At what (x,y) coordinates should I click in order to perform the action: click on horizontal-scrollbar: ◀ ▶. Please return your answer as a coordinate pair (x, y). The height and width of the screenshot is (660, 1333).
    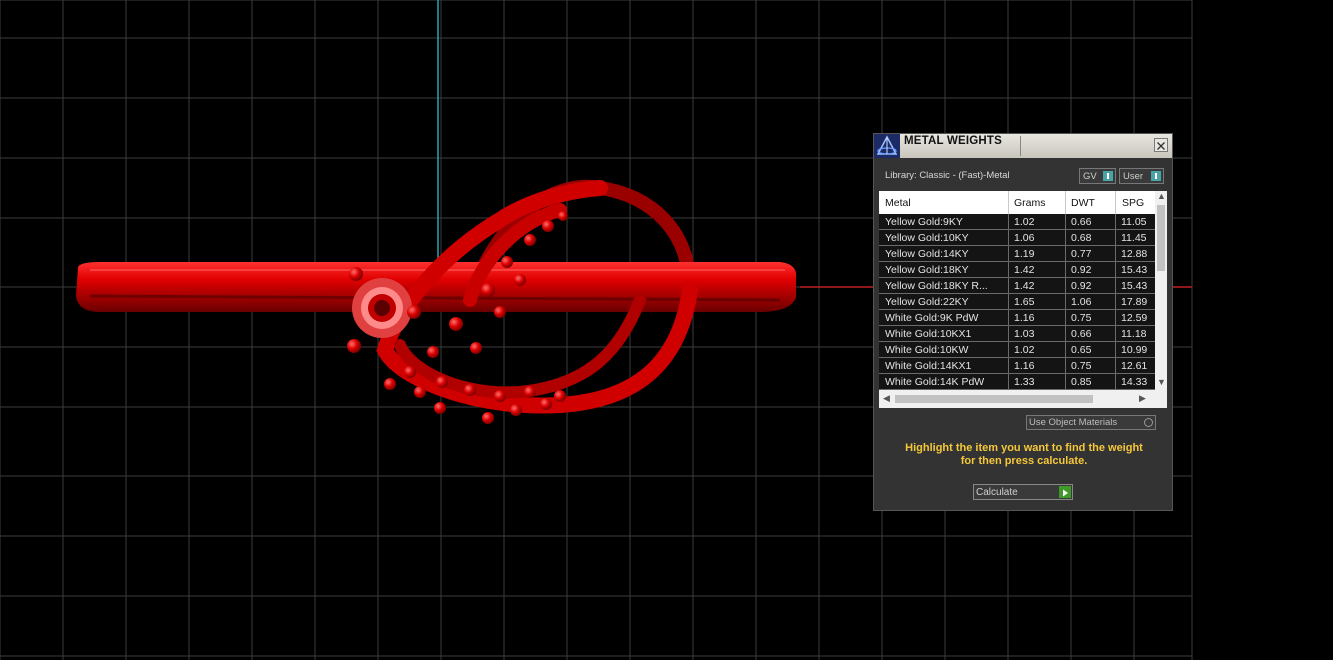
    Looking at the image, I should click on (1023, 399).